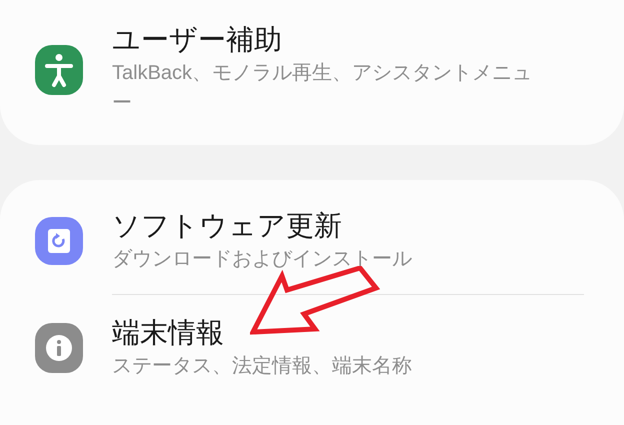 The height and width of the screenshot is (425, 624). Describe the element at coordinates (323, 40) in the screenshot. I see `setting-title: ユーザー補助` at that location.